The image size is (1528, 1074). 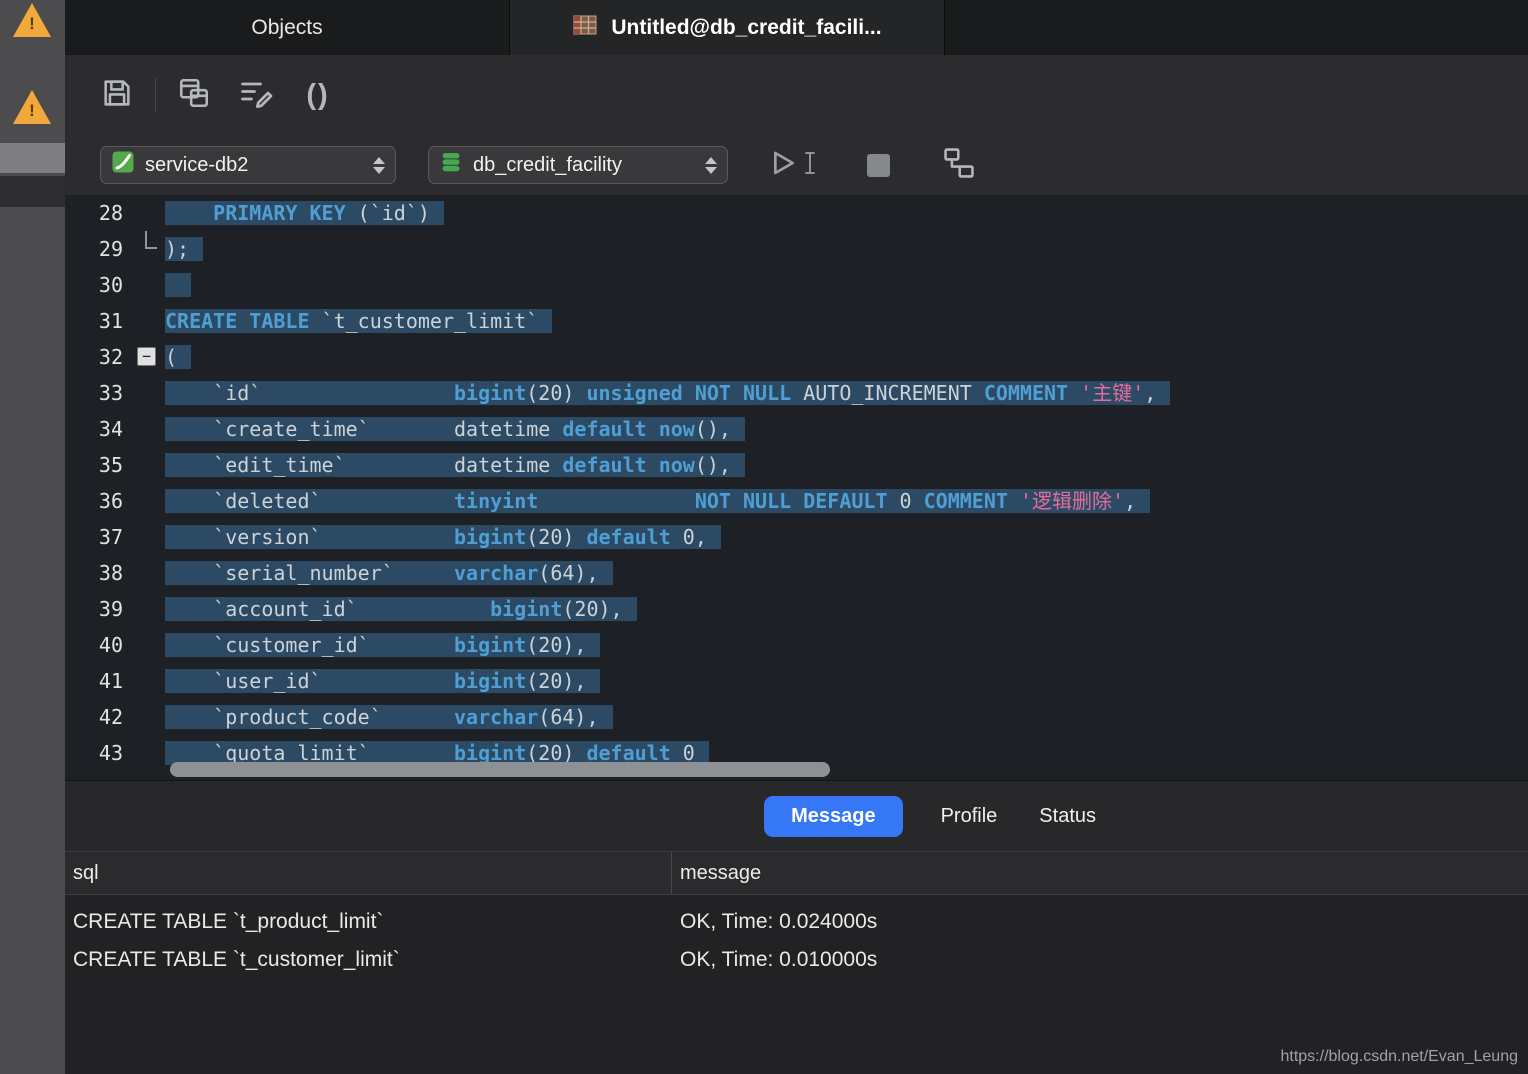 I want to click on database-select: db_credit_facility, so click(x=578, y=165).